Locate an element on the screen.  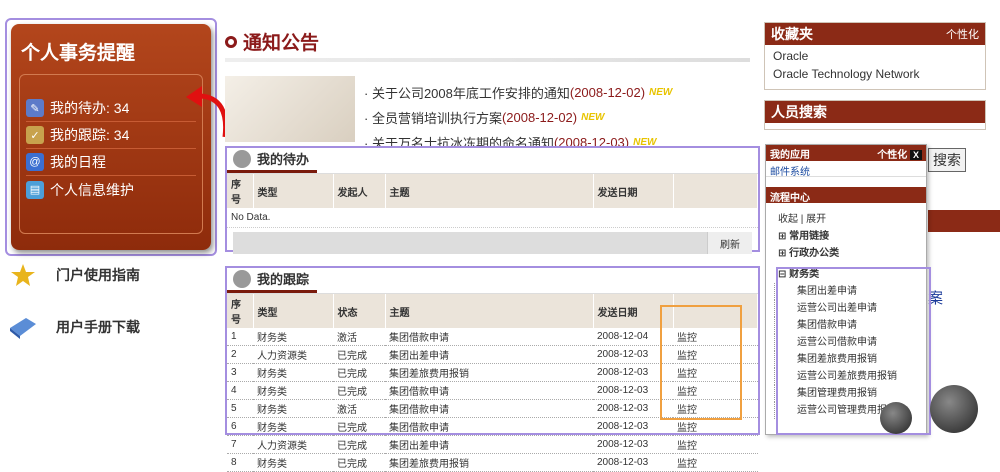
cell: 集团借款申请 is located at coordinates (489, 426).